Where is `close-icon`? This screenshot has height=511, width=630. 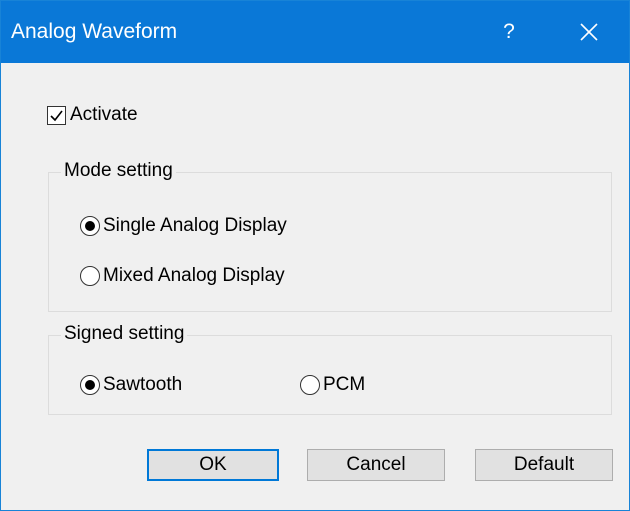
close-icon is located at coordinates (589, 32).